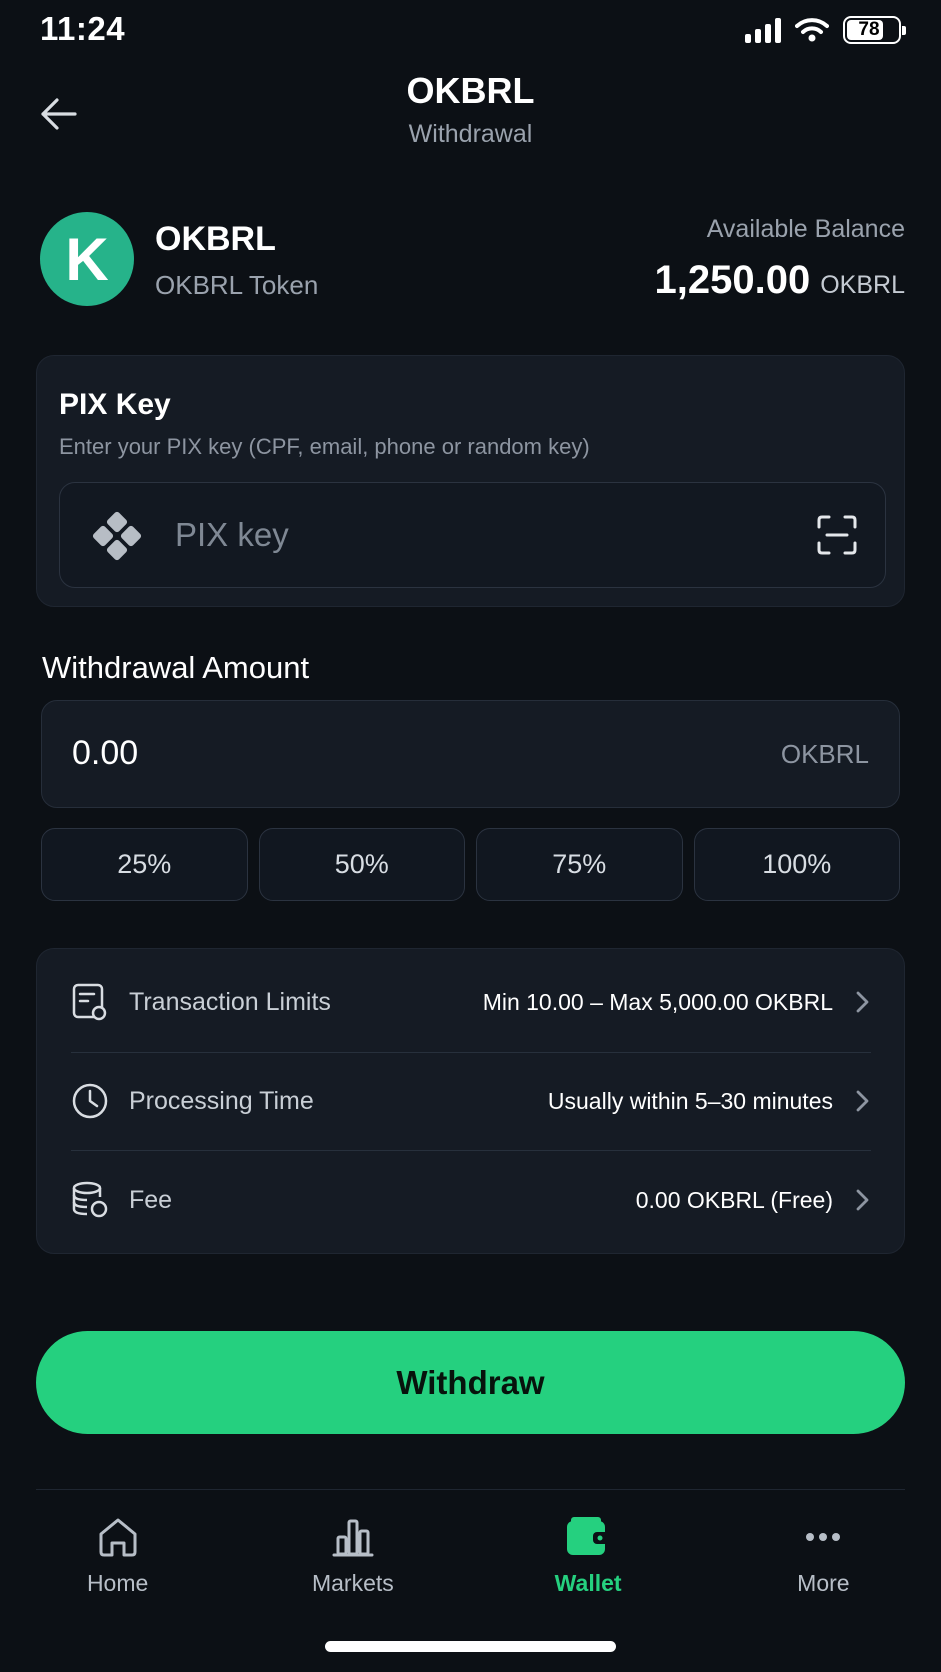  I want to click on withdrawal-amount-label: Withdrawal Amount, so click(176, 667).